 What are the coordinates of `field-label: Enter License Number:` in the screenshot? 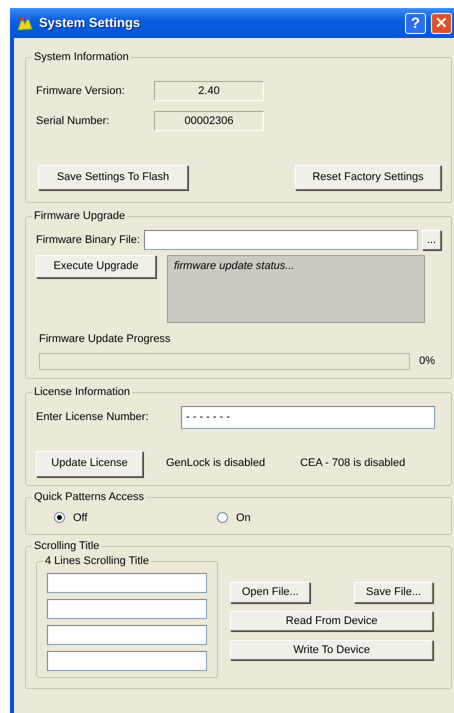 It's located at (93, 417).